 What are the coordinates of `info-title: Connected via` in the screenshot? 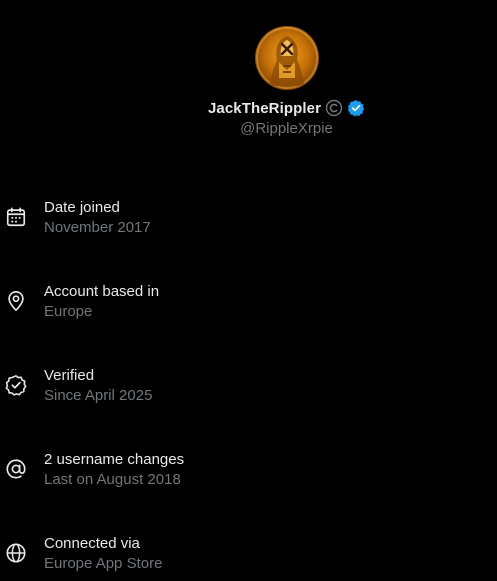 It's located at (92, 543).